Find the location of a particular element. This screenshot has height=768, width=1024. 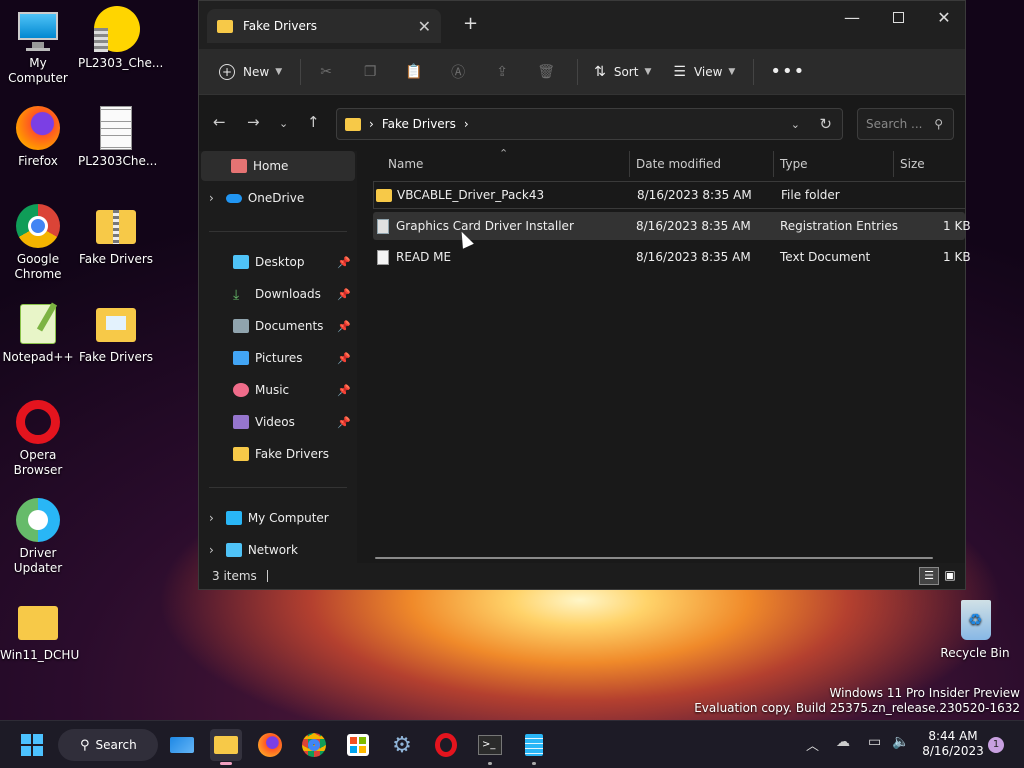

breadcrumb-fake-drivers: Fake Drivers is located at coordinates (419, 124).